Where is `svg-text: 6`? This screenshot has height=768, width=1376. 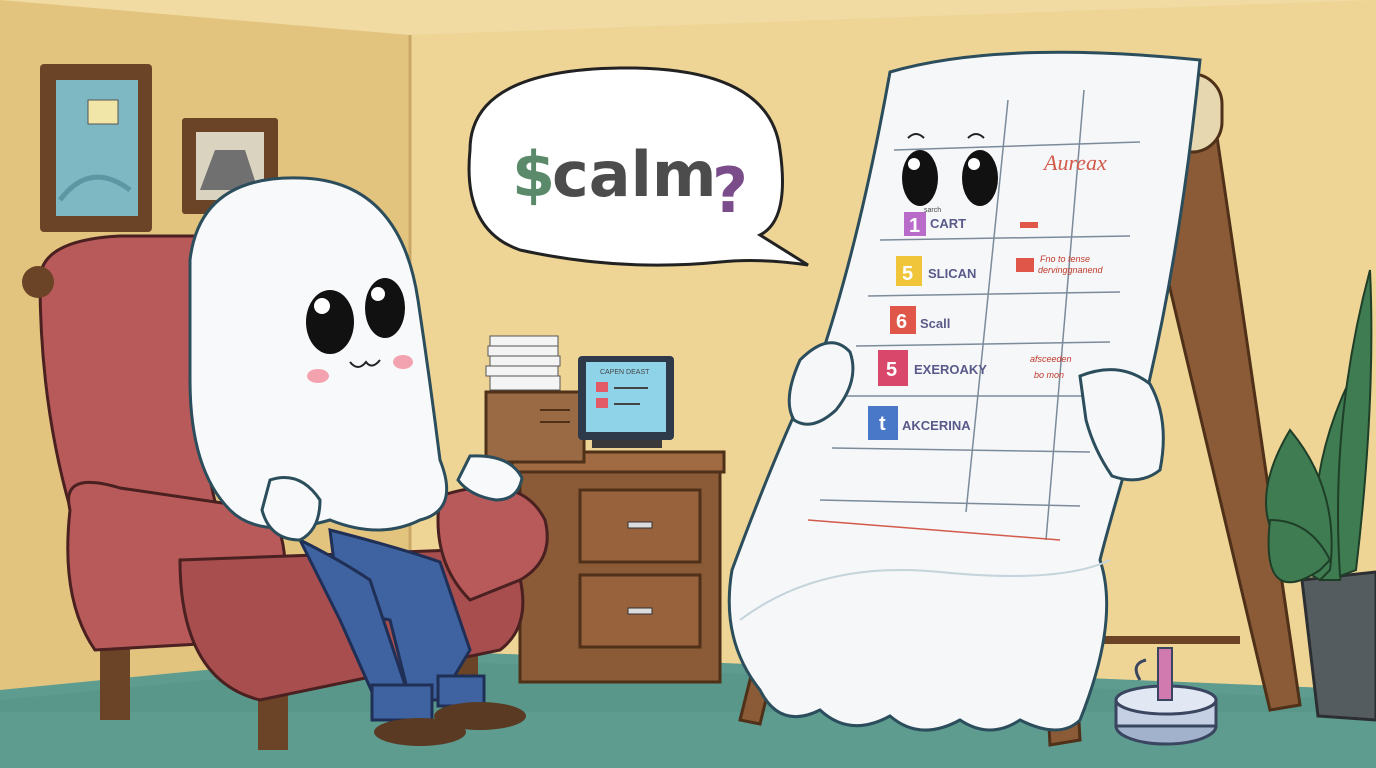 svg-text: 6 is located at coordinates (901, 322).